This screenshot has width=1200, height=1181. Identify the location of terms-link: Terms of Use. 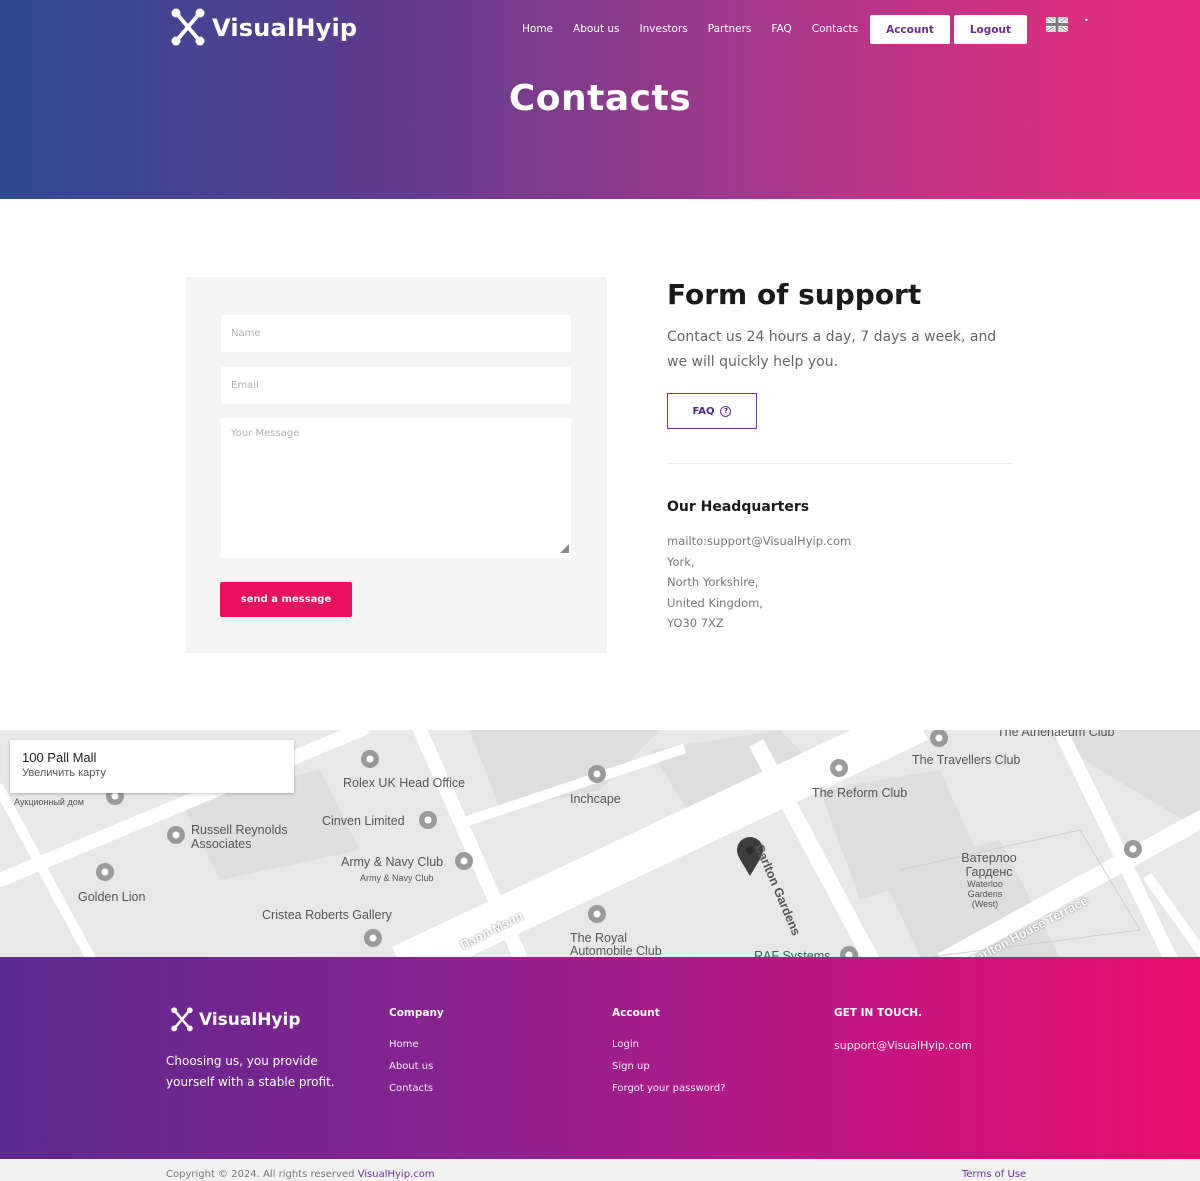
(994, 1174).